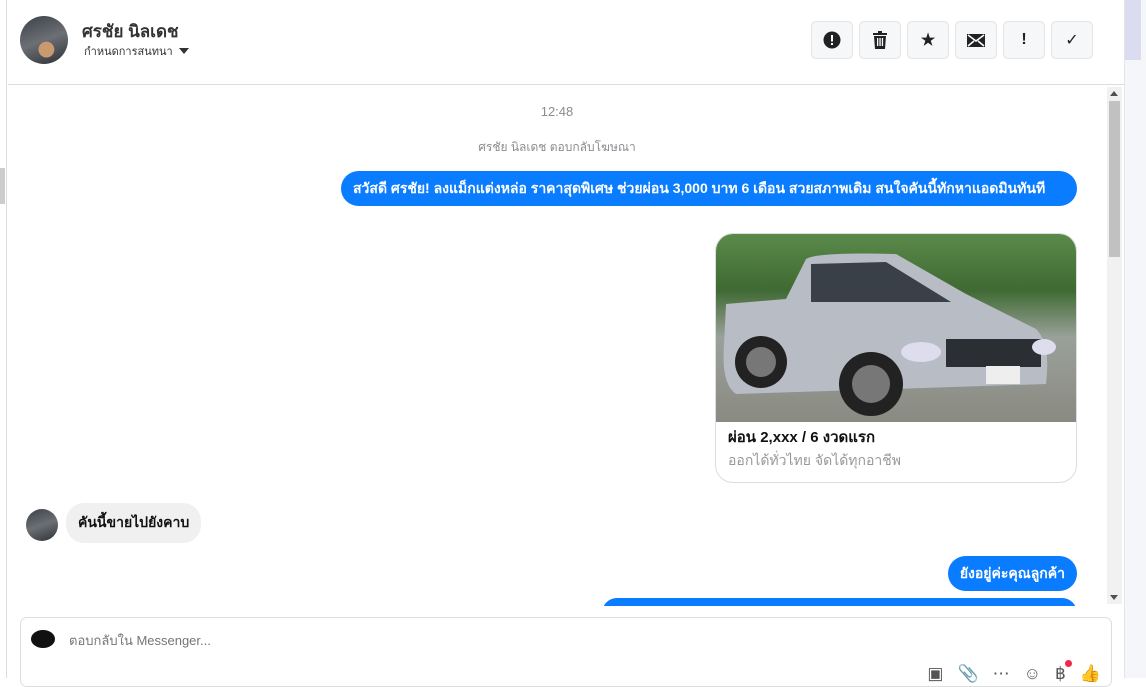 The image size is (1146, 687). Describe the element at coordinates (1001, 674) in the screenshot. I see `more-icon: ⋯` at that location.